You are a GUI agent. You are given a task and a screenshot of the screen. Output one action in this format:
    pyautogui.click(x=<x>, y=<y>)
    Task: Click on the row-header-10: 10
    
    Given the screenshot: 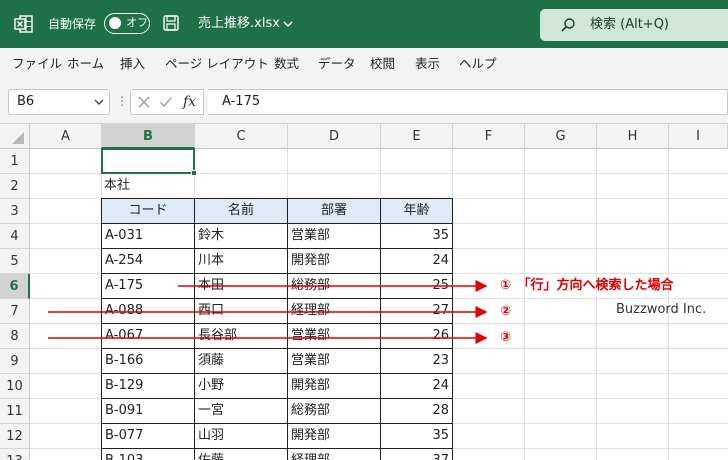 What is the action you would take?
    pyautogui.click(x=15, y=386)
    